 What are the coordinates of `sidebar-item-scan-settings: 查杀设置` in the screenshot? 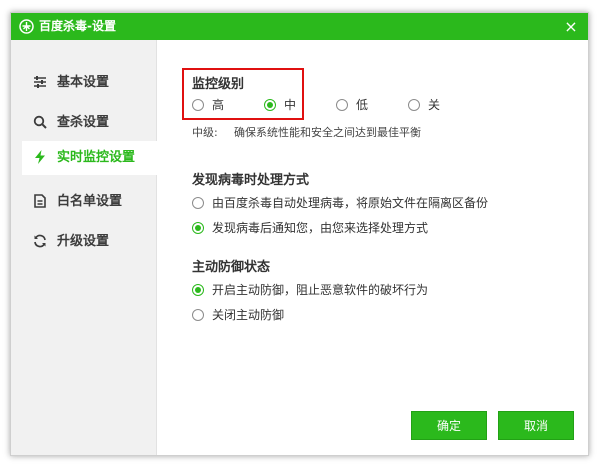 It's located at (89, 122).